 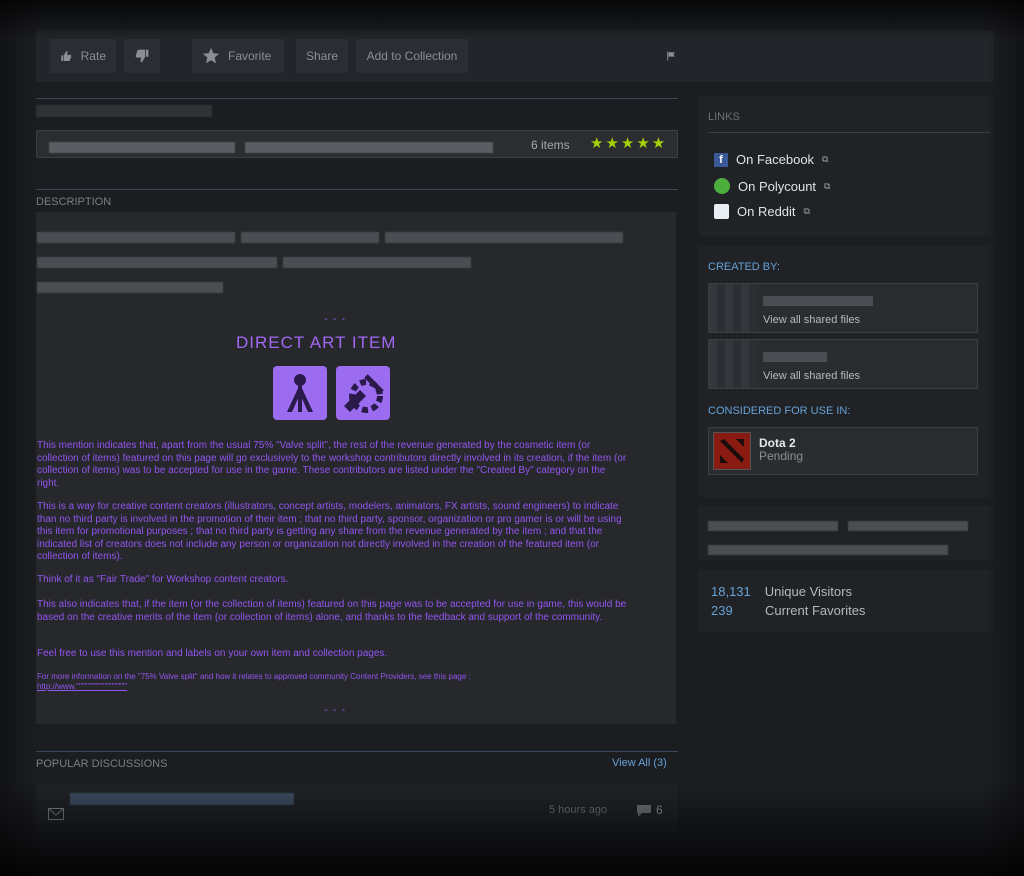 I want to click on favorites-count: 239, so click(x=722, y=610).